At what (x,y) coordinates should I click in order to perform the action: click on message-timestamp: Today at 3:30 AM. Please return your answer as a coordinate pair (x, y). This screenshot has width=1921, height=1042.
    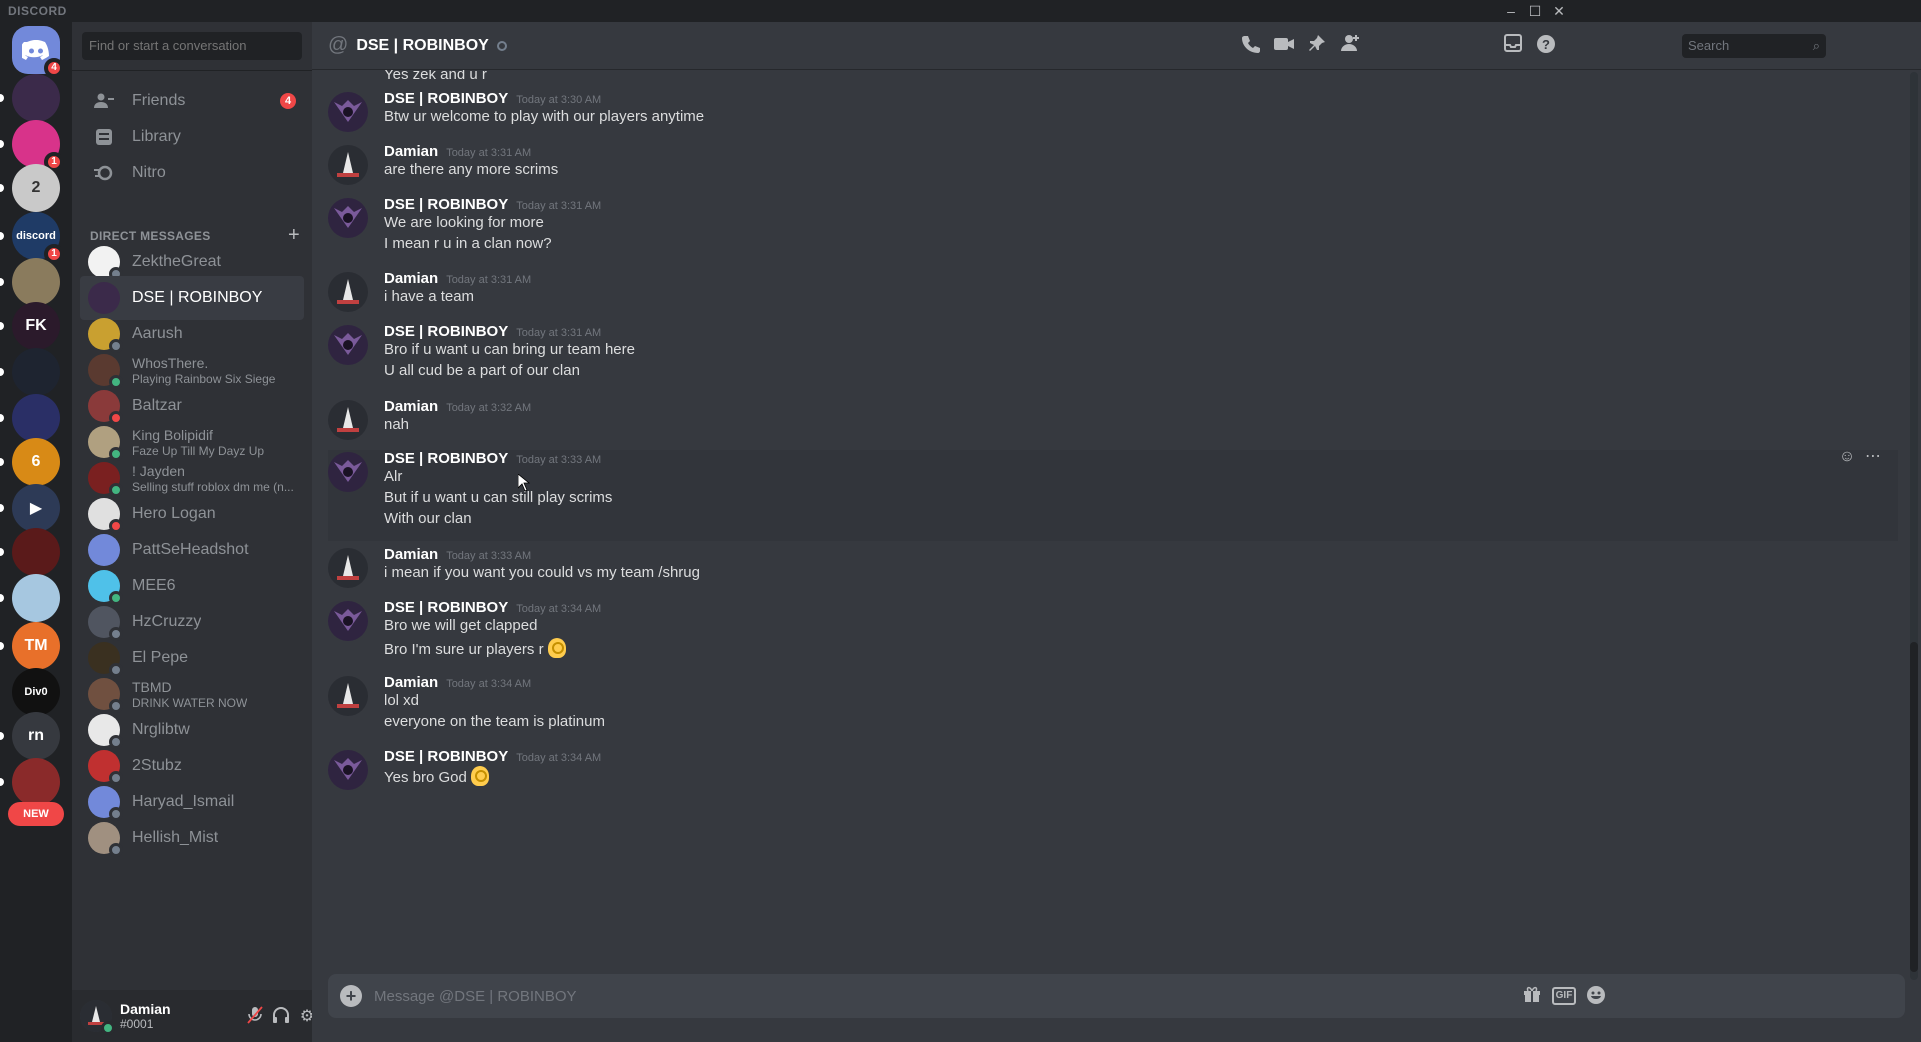
    Looking at the image, I should click on (559, 100).